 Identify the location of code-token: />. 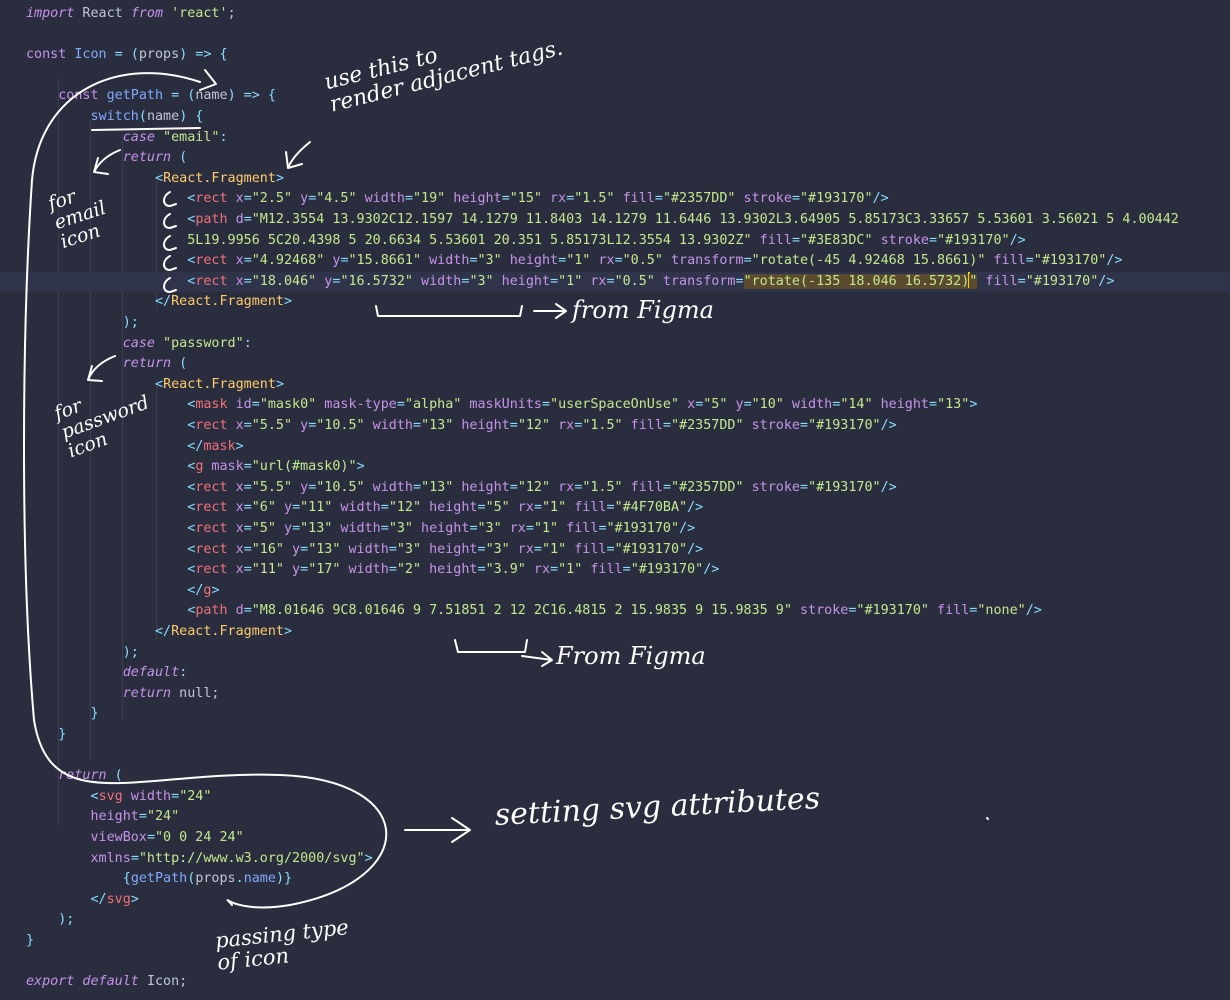
(1114, 261).